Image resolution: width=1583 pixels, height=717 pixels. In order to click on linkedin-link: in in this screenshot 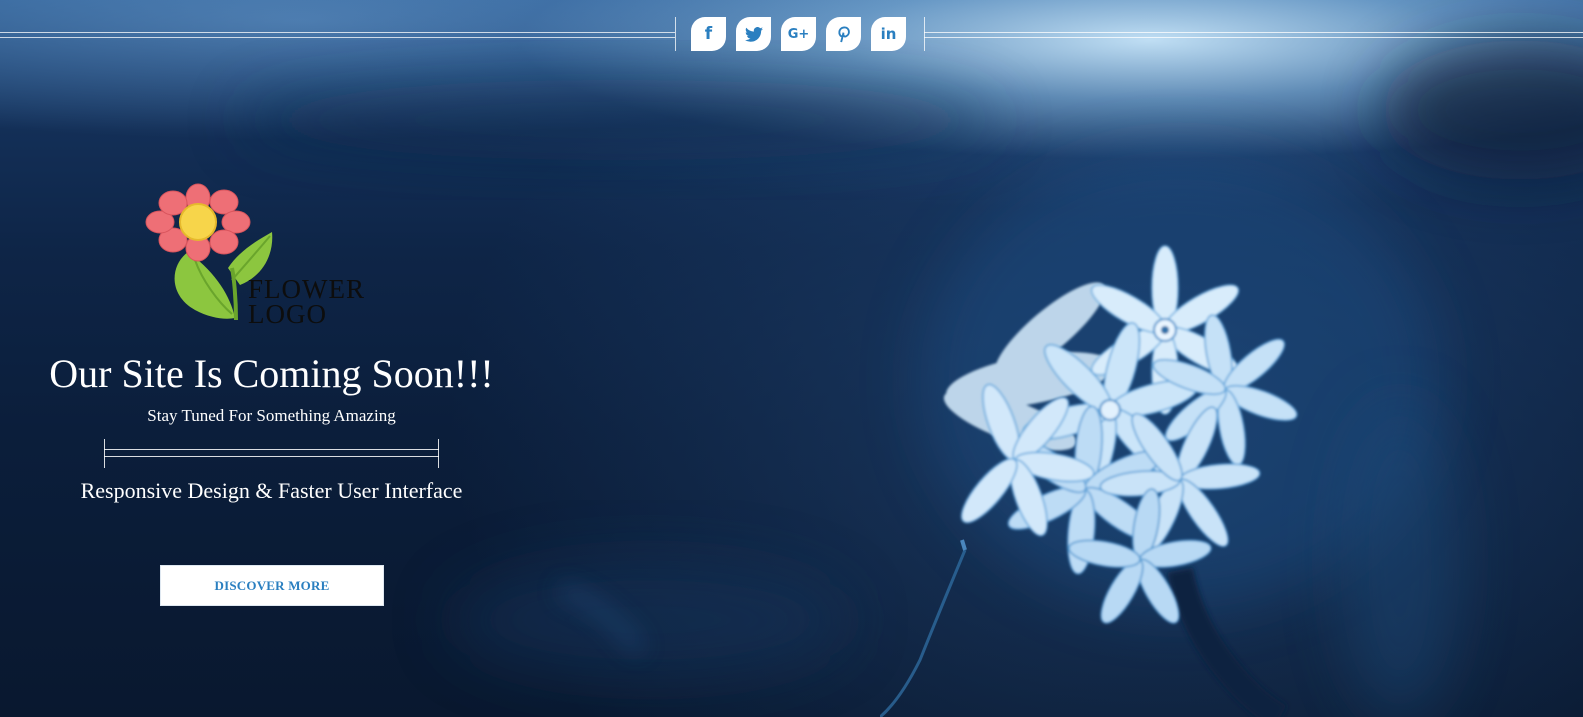, I will do `click(888, 34)`.